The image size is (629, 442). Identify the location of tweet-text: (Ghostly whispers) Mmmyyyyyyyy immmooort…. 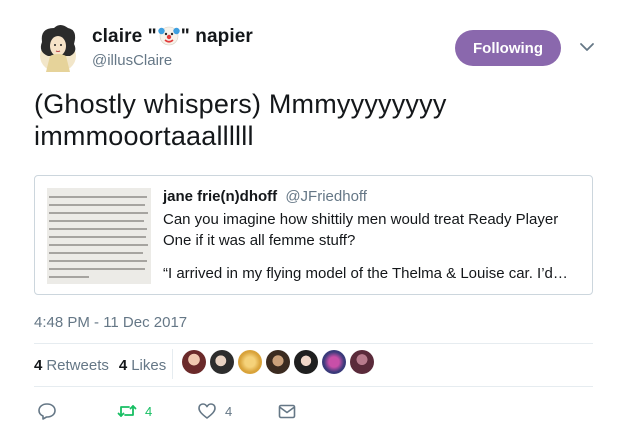
(240, 120).